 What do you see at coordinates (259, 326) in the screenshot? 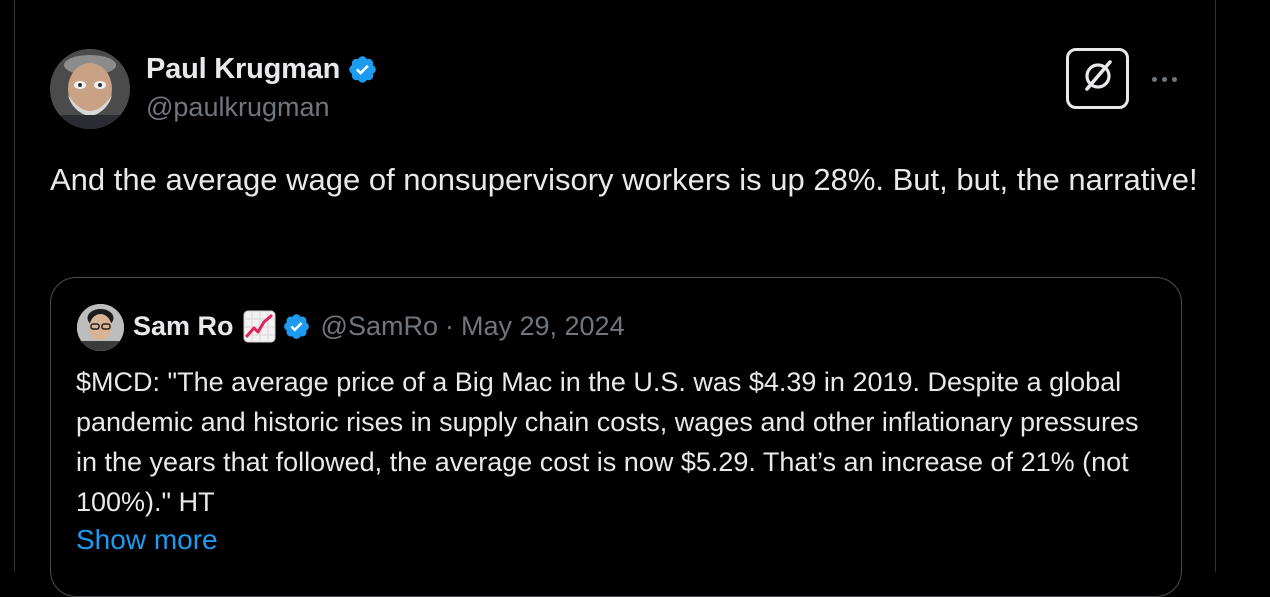
I see `chart-increasing-emoji-icon` at bounding box center [259, 326].